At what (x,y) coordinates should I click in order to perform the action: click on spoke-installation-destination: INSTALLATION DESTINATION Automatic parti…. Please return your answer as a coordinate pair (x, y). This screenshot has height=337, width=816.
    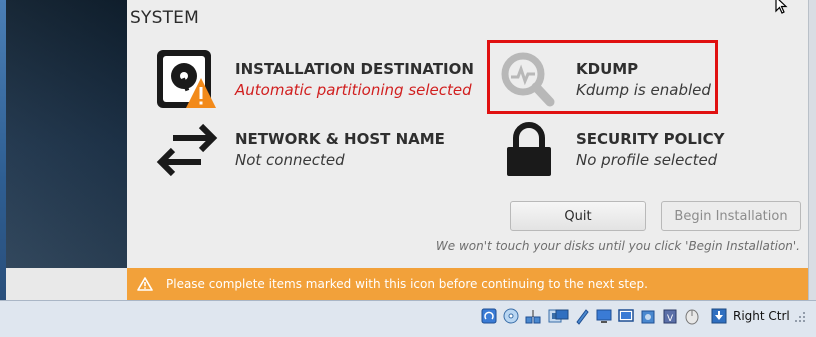
    Looking at the image, I should click on (315, 79).